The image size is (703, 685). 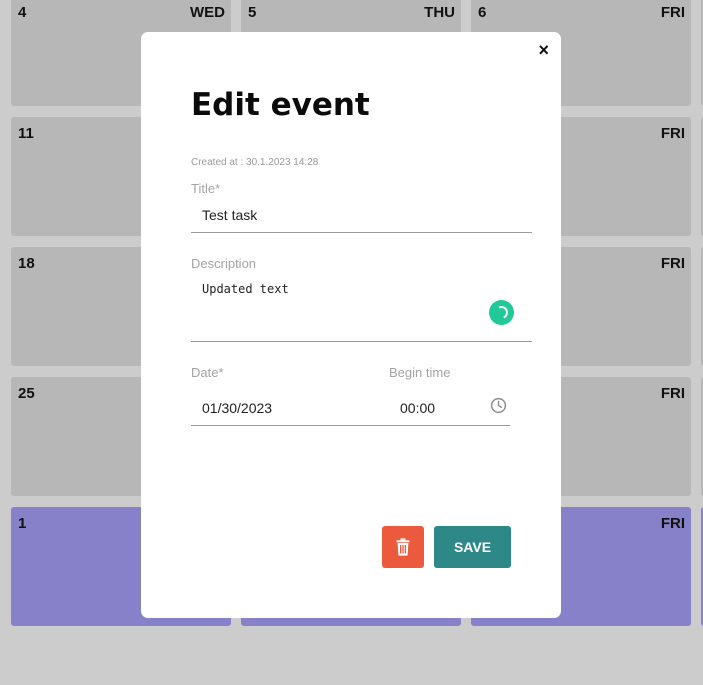 What do you see at coordinates (207, 372) in the screenshot?
I see `date-label: Date*` at bounding box center [207, 372].